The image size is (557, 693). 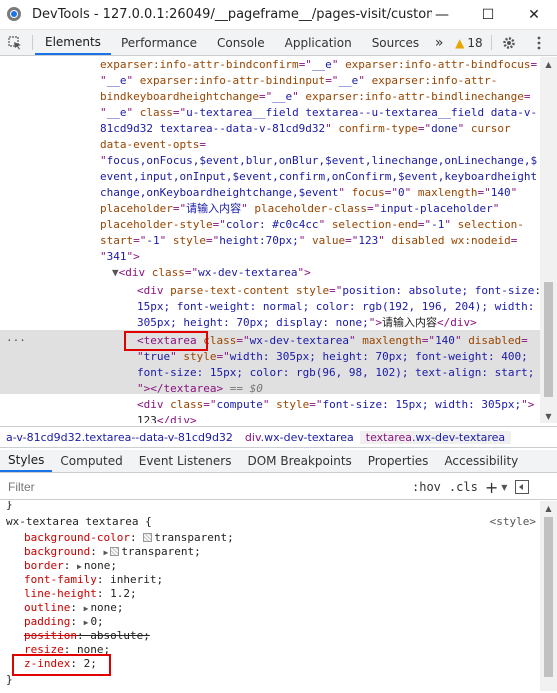 What do you see at coordinates (47, 607) in the screenshot?
I see `property-name: outline` at bounding box center [47, 607].